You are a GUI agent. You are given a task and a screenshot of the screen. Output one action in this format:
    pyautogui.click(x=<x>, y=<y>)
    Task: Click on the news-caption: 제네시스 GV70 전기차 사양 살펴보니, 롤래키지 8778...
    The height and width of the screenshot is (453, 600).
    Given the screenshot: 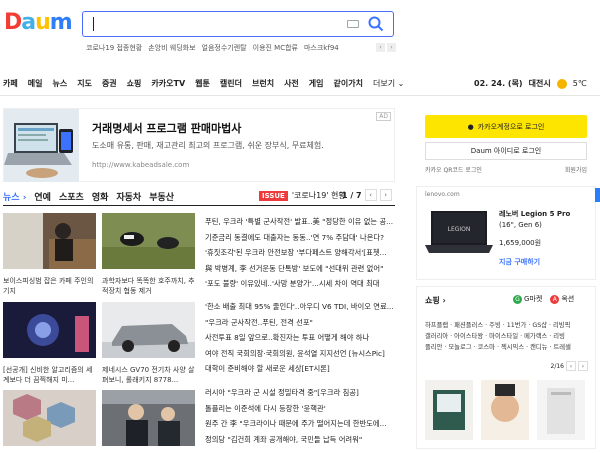 What is the action you would take?
    pyautogui.click(x=148, y=375)
    